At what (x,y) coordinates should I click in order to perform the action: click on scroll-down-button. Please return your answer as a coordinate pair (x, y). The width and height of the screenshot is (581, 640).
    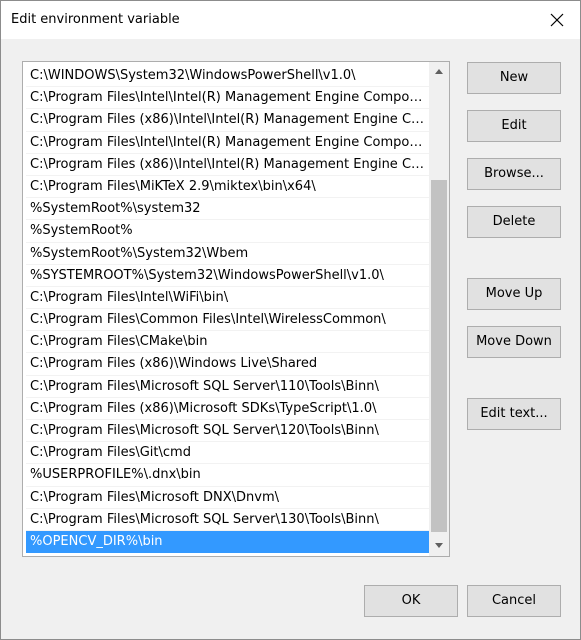
    Looking at the image, I should click on (439, 546).